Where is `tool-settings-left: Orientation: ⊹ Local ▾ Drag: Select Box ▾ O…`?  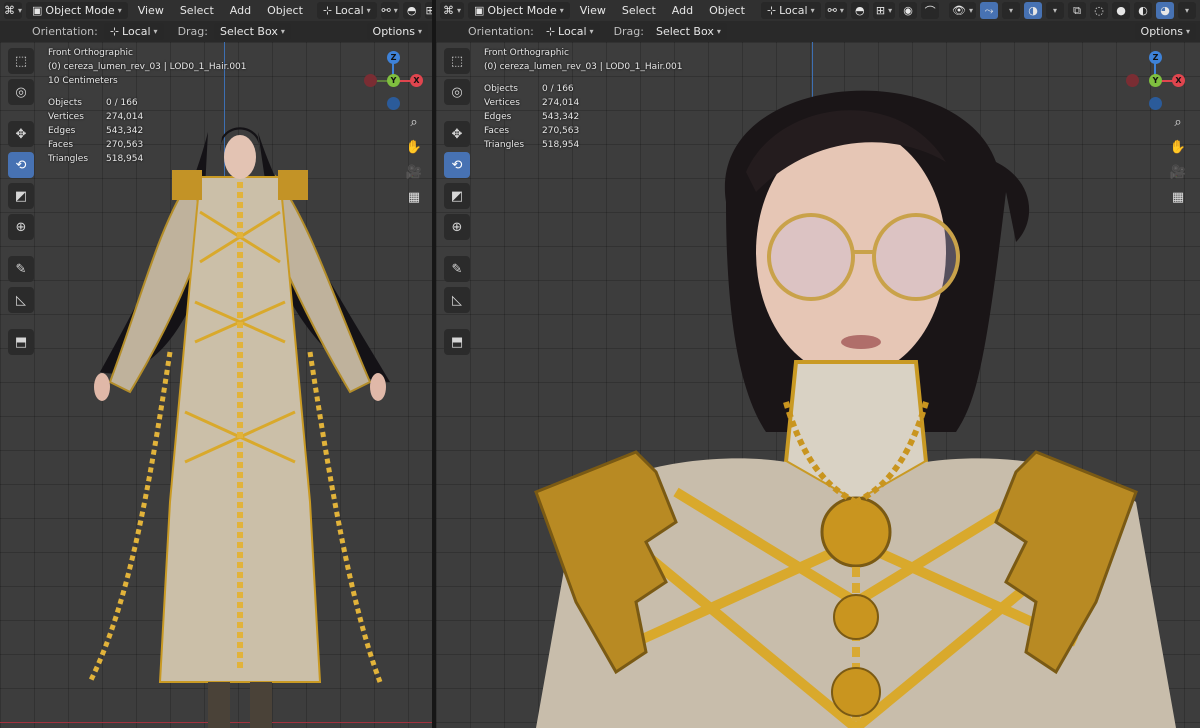
tool-settings-left: Orientation: ⊹ Local ▾ Drag: Select Box ▾ O… is located at coordinates (216, 31).